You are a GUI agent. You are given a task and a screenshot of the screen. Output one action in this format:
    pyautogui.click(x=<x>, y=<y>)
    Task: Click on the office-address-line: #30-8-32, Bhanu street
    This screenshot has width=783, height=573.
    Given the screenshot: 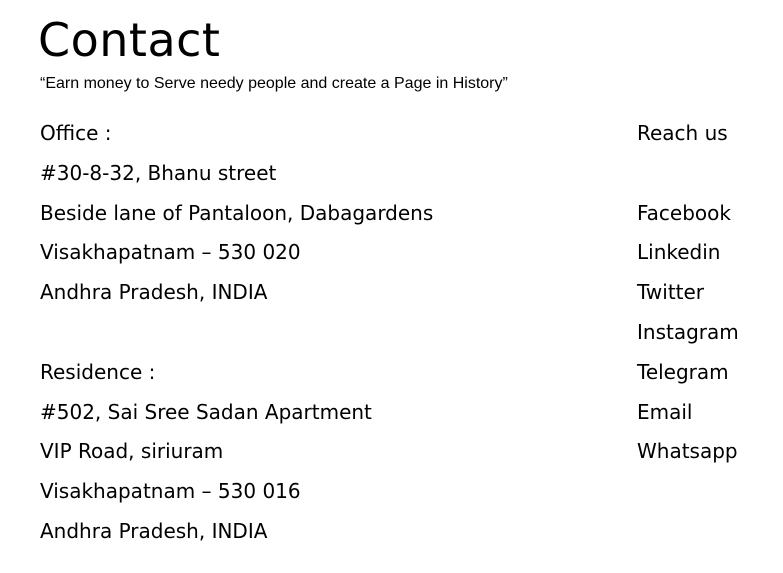 What is the action you would take?
    pyautogui.click(x=158, y=172)
    